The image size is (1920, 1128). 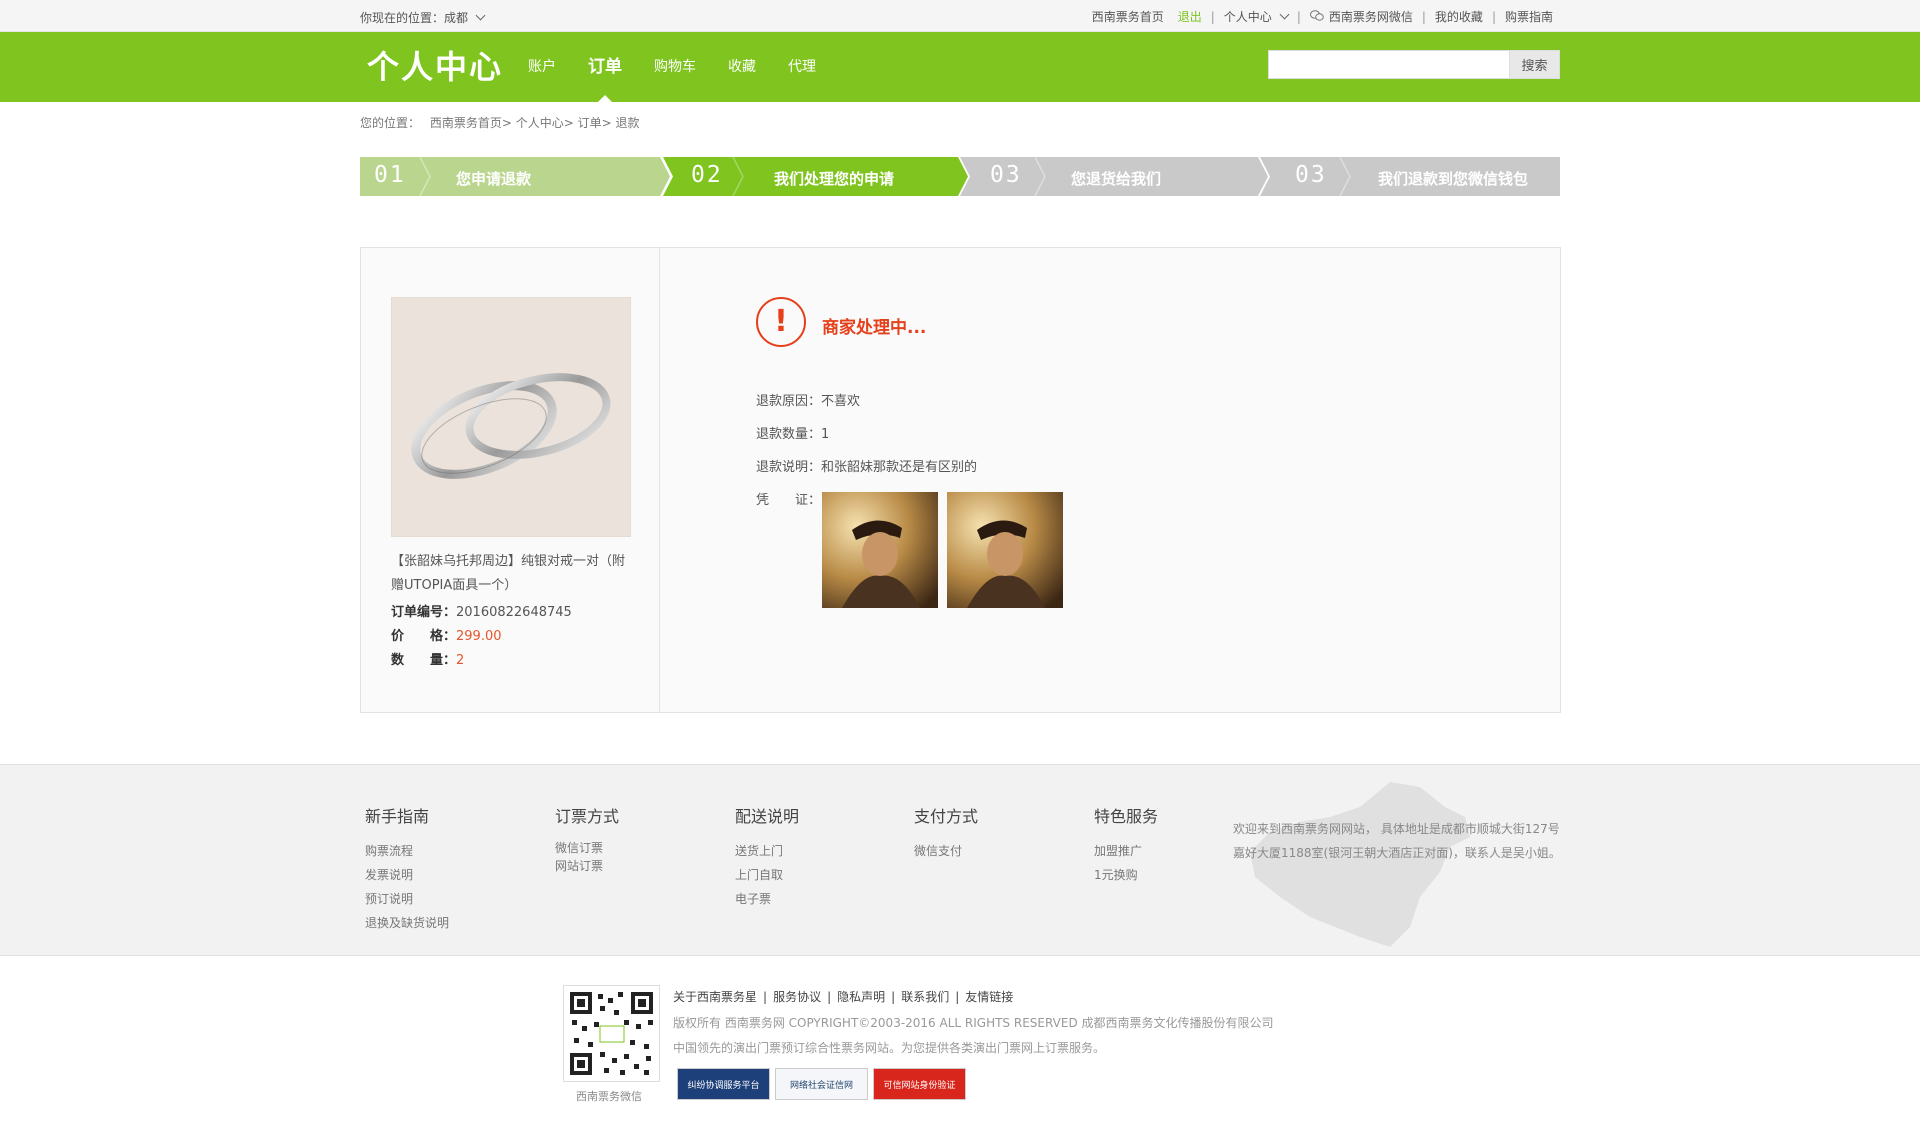 What do you see at coordinates (605, 67) in the screenshot?
I see `nav-orders: 订单` at bounding box center [605, 67].